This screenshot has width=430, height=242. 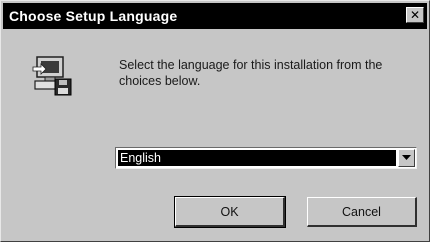 What do you see at coordinates (93, 16) in the screenshot?
I see `window-title: Choose Setup Language` at bounding box center [93, 16].